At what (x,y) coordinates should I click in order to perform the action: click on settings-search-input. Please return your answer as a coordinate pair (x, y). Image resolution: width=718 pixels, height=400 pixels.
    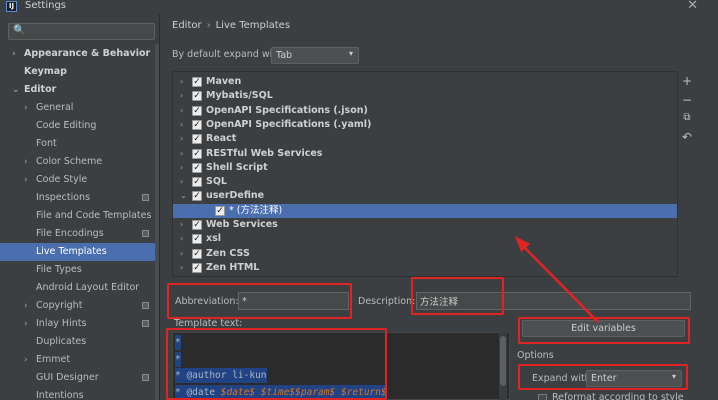
    Looking at the image, I should click on (92, 31).